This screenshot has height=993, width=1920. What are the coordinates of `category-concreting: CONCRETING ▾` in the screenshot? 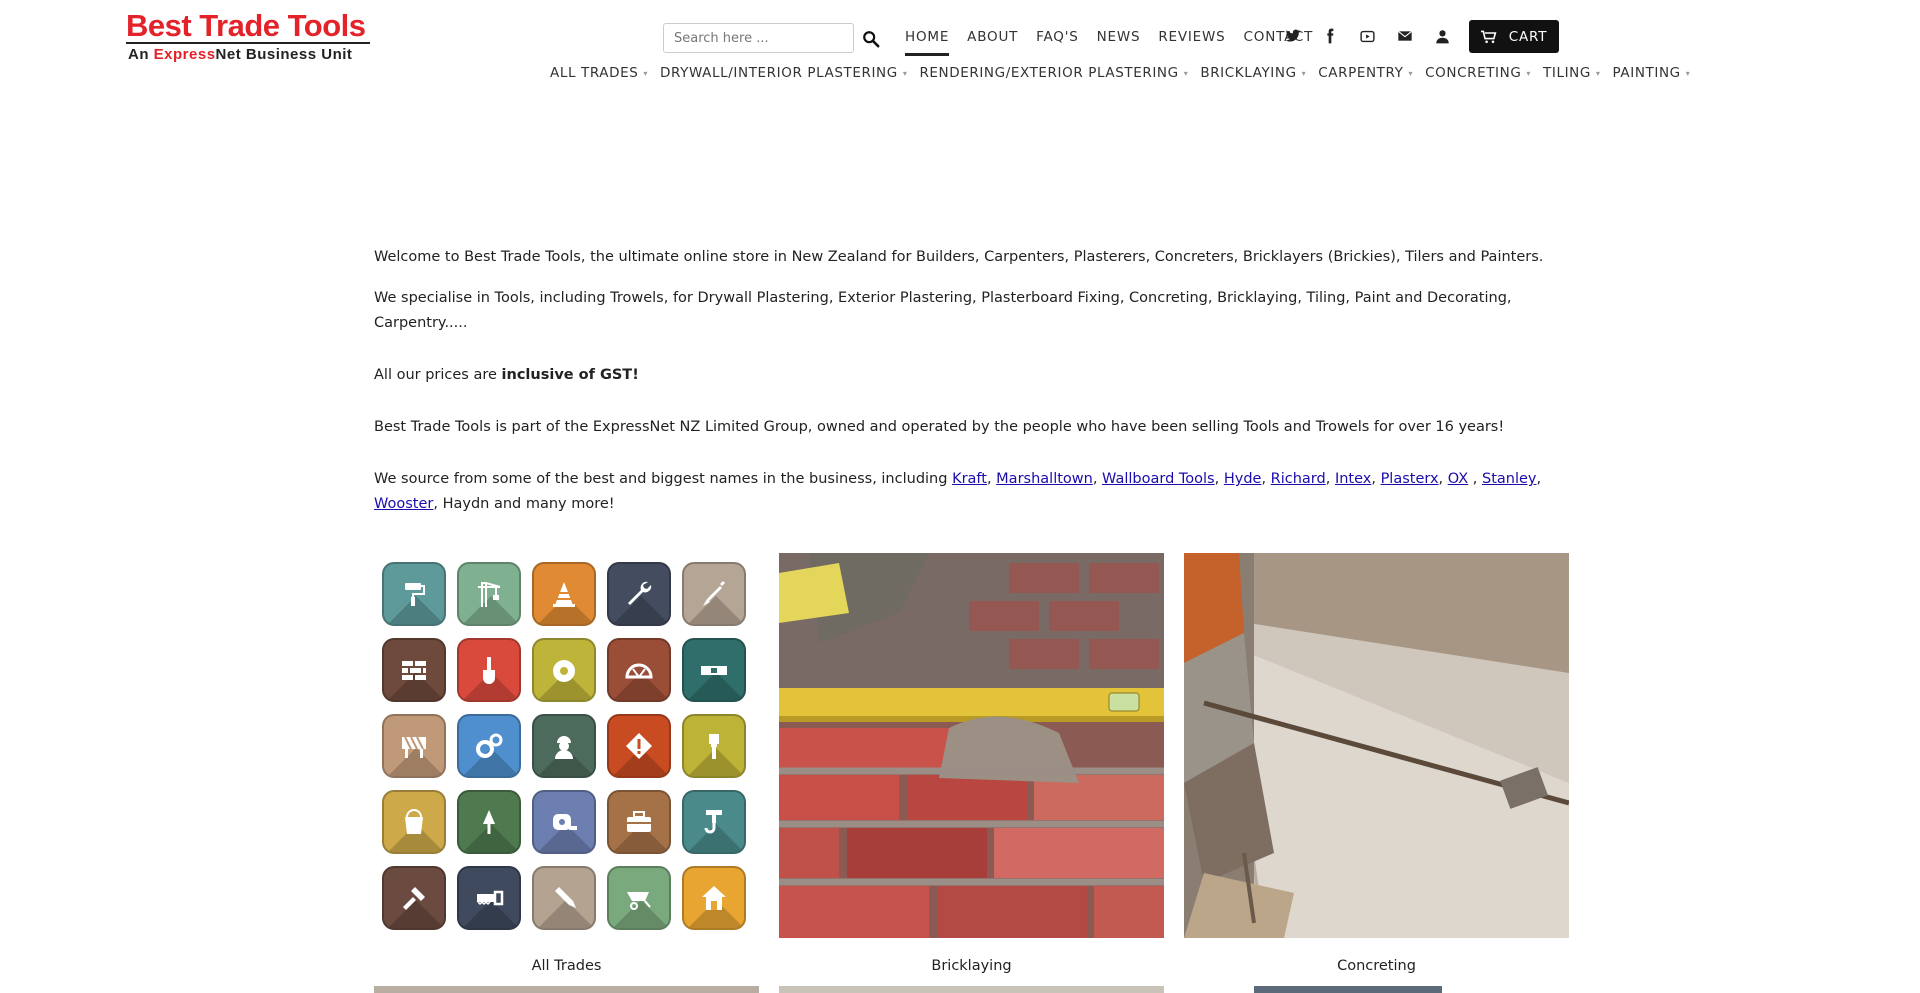 It's located at (1478, 73).